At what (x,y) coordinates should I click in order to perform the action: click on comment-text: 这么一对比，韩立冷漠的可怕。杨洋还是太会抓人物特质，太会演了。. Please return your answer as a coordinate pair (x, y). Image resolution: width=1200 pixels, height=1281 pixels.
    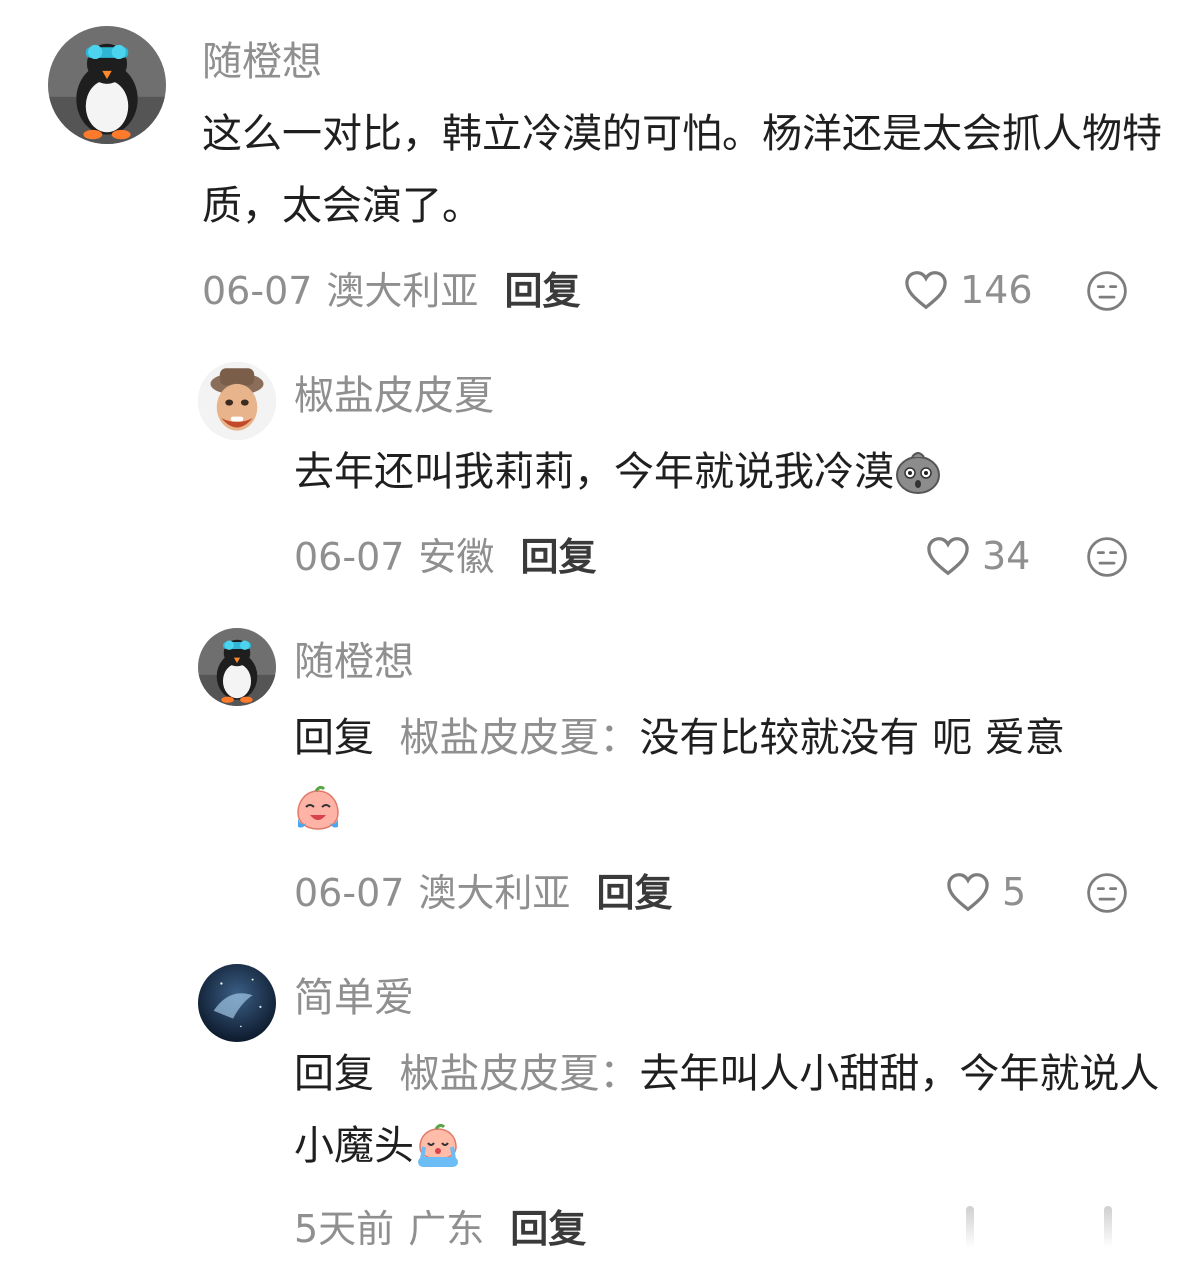
    Looking at the image, I should click on (682, 170).